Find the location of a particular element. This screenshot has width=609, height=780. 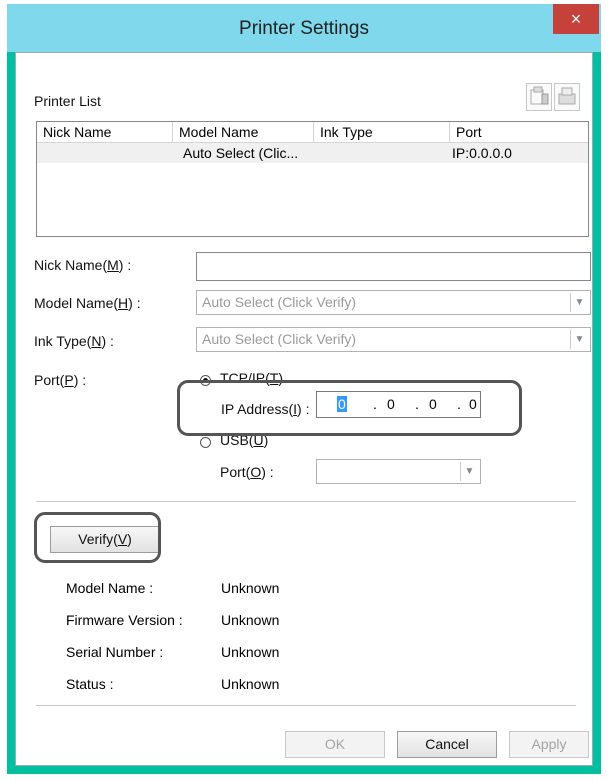

usb-port-label: Port(O) : is located at coordinates (247, 472).